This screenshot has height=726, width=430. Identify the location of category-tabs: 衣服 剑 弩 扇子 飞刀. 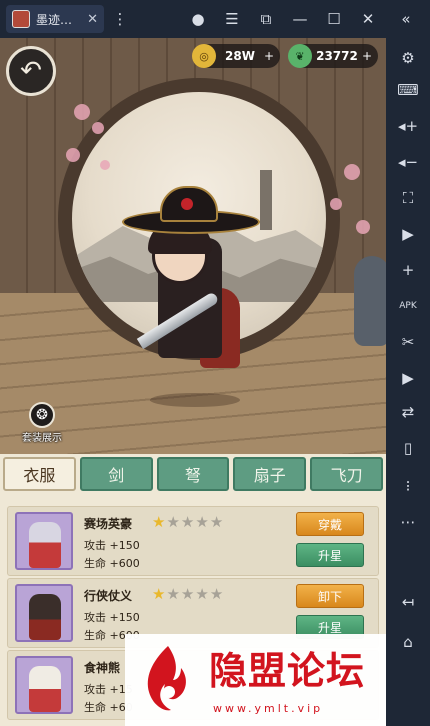
(193, 474).